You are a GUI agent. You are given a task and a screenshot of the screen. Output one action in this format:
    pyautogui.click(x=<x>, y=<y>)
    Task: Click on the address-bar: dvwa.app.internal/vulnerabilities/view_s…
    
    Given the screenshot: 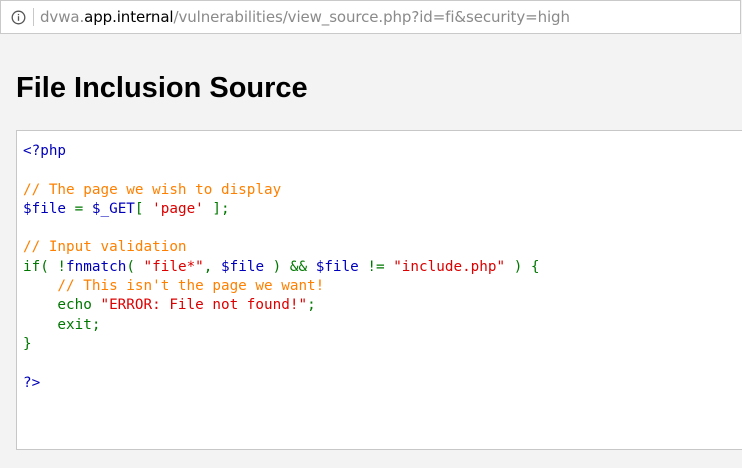 What is the action you would take?
    pyautogui.click(x=370, y=17)
    